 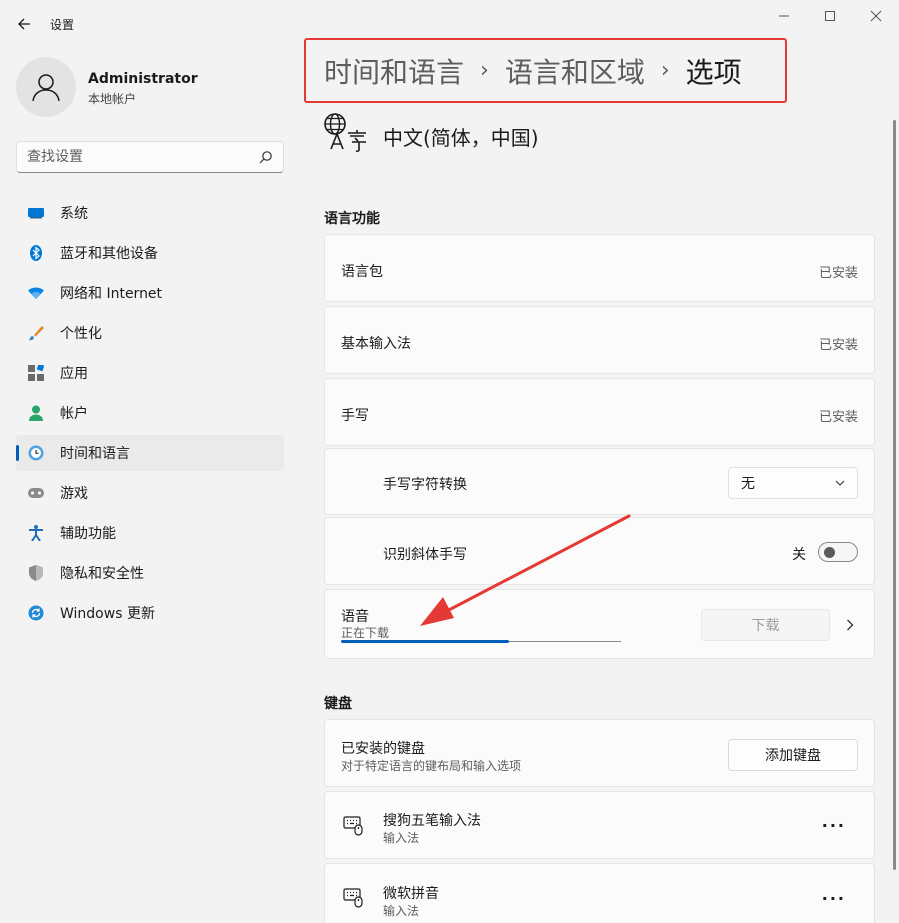 I want to click on maximize-button, so click(x=830, y=16).